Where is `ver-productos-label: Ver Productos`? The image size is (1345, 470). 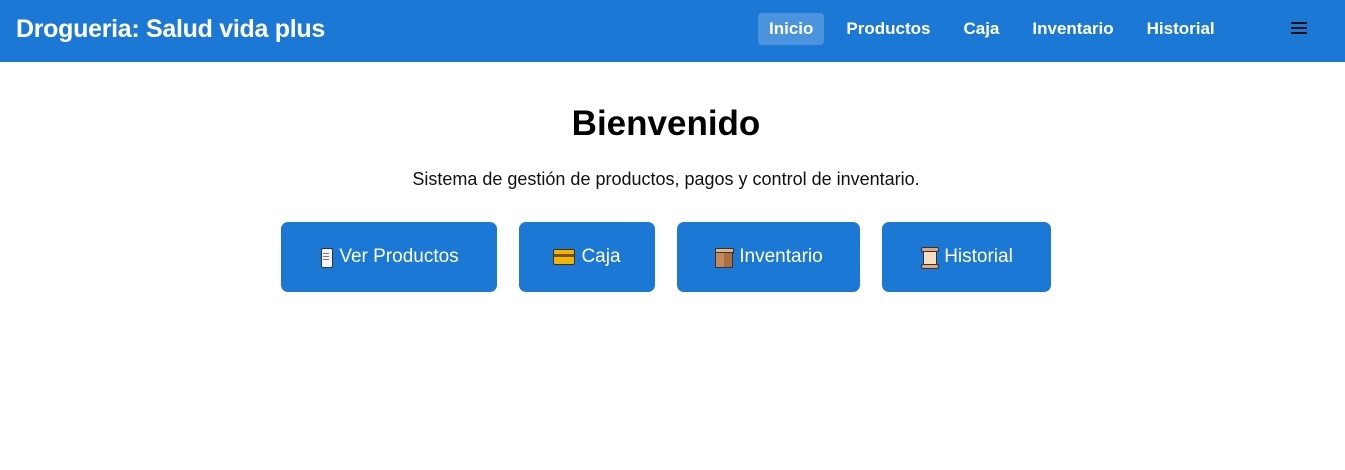
ver-productos-label: Ver Productos is located at coordinates (399, 256).